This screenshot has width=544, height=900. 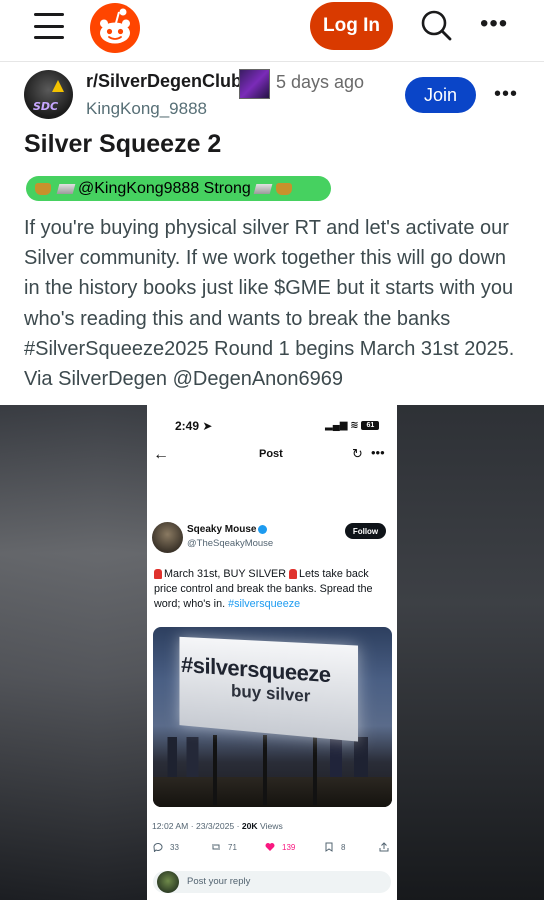 What do you see at coordinates (123, 144) in the screenshot?
I see `post-title: Silver Squeeze 2` at bounding box center [123, 144].